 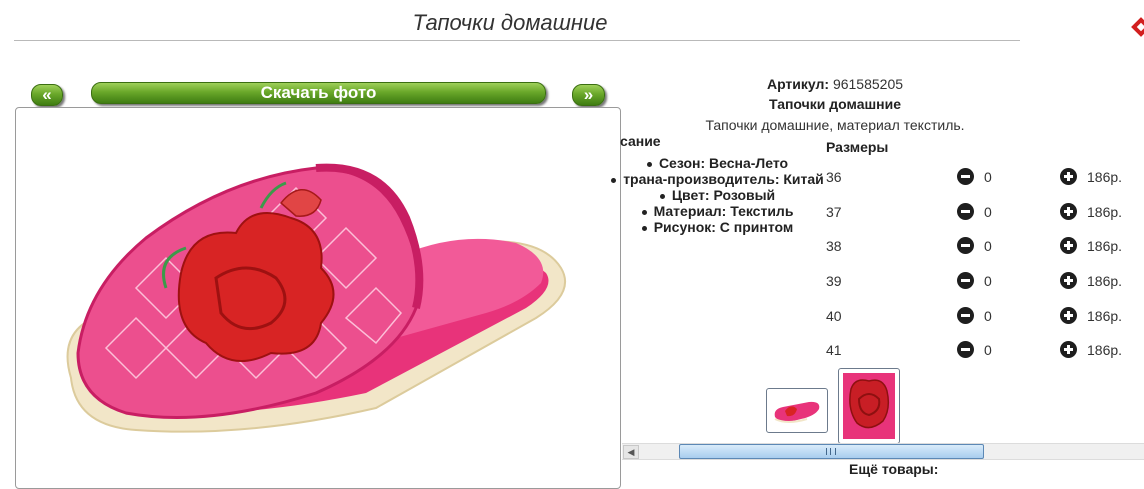 I want to click on size-row: 41 0 186р., so click(x=985, y=350).